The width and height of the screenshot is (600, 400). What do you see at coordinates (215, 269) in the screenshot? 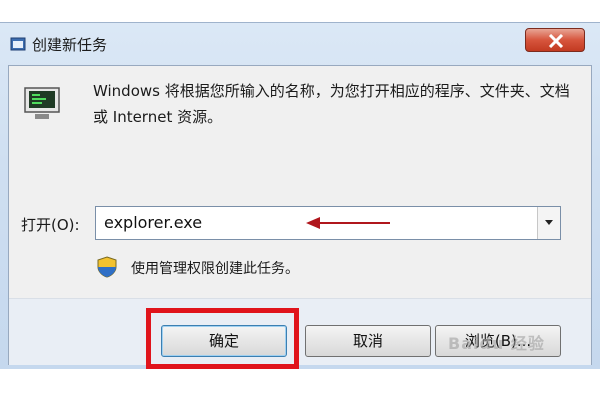
I see `admin-privilege-note: 使用管理权限创建此任务。` at bounding box center [215, 269].